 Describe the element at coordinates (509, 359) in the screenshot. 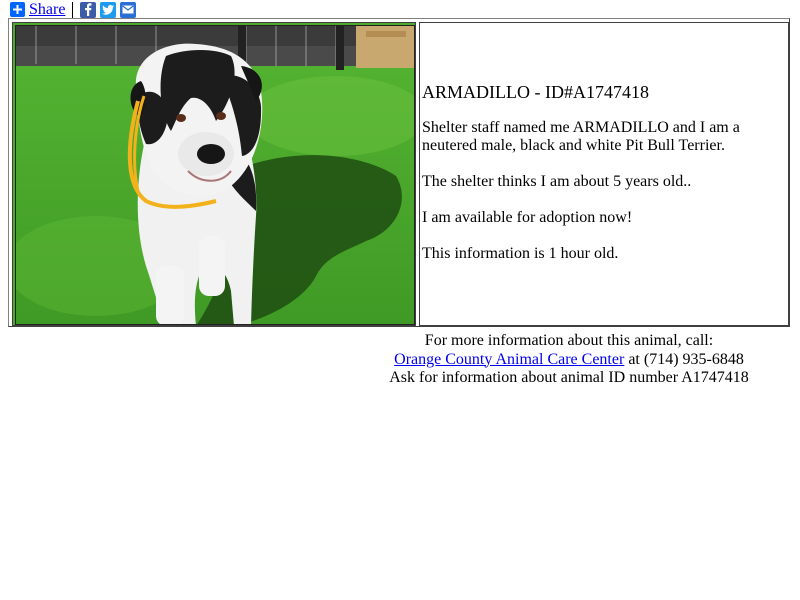

I see `shelter-link: Orange County Animal Care Center` at that location.